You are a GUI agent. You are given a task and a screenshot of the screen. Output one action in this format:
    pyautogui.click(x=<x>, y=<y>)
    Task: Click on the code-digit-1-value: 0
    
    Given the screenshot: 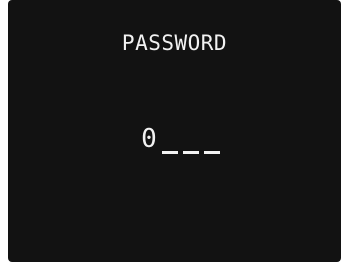 What is the action you would take?
    pyautogui.click(x=149, y=139)
    